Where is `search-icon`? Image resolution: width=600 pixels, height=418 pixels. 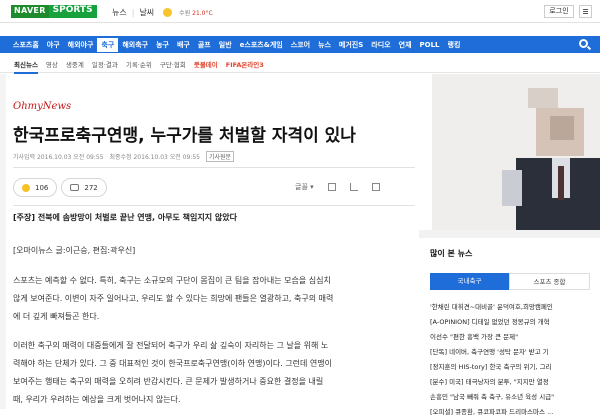
search-icon is located at coordinates (583, 43).